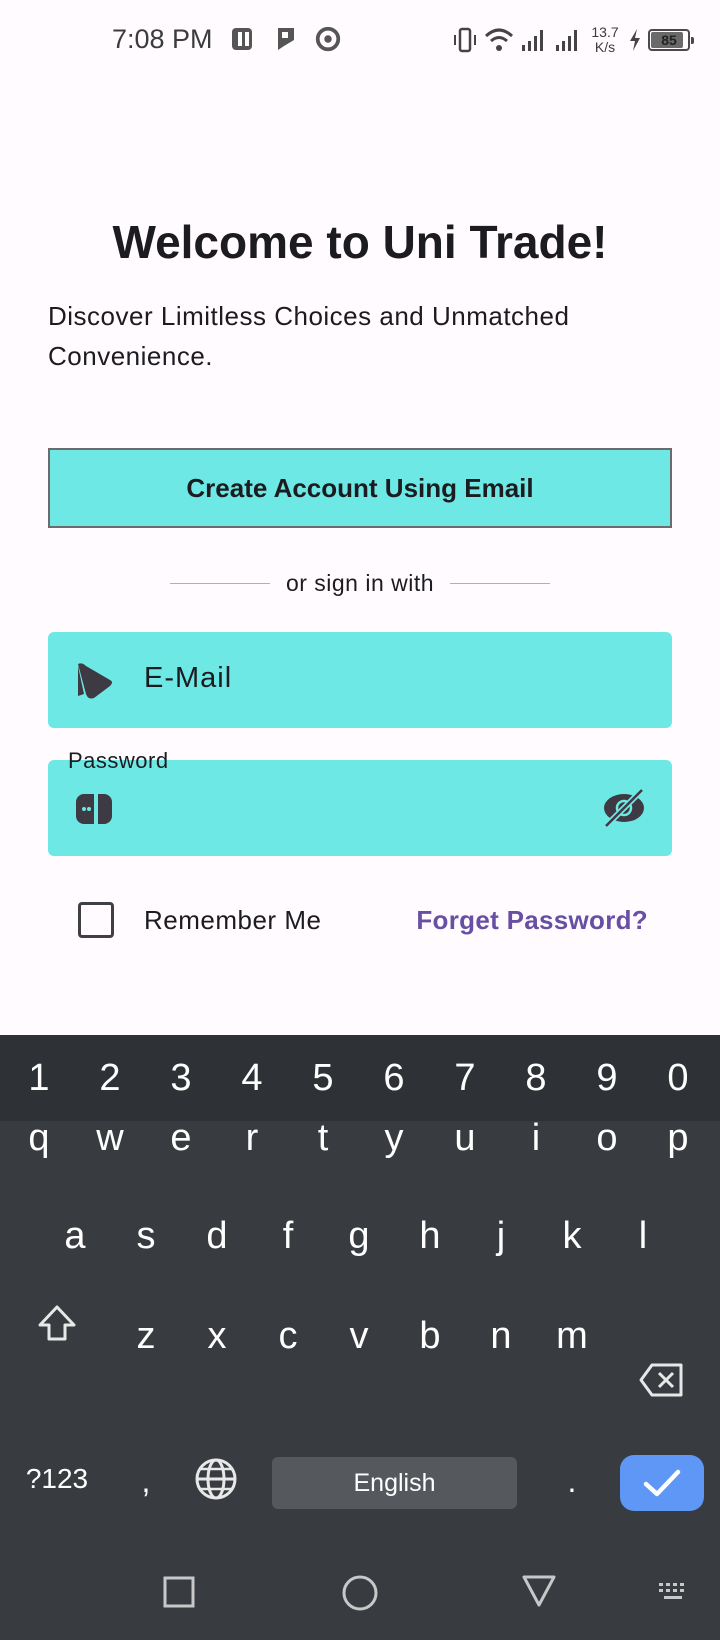 This screenshot has width=720, height=1640. Describe the element at coordinates (605, 32) in the screenshot. I see `net-speed-value: 13.7` at that location.